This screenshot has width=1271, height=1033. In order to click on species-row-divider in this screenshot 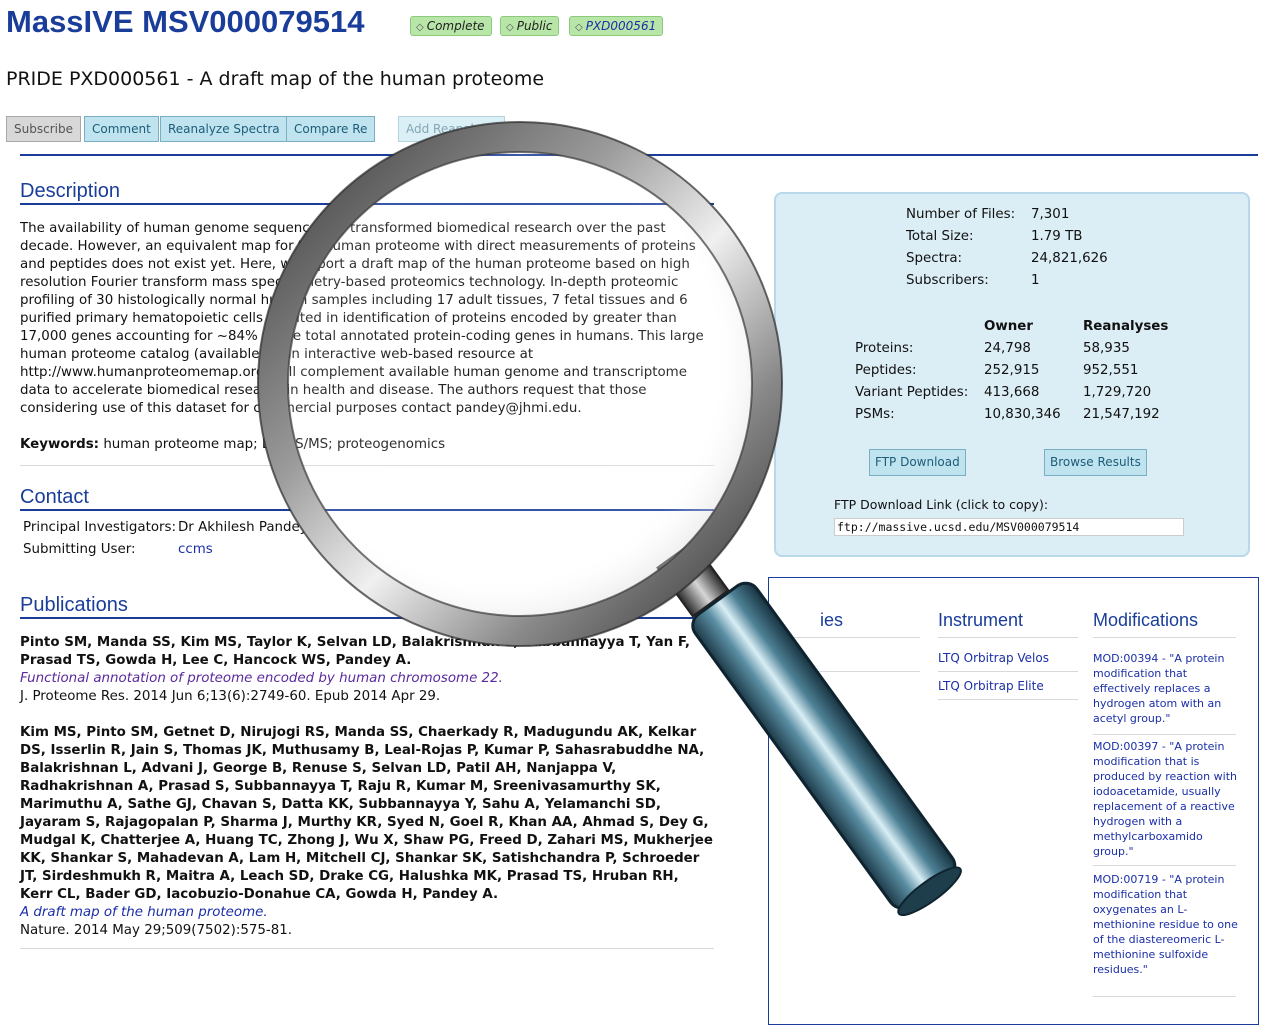, I will do `click(850, 671)`.